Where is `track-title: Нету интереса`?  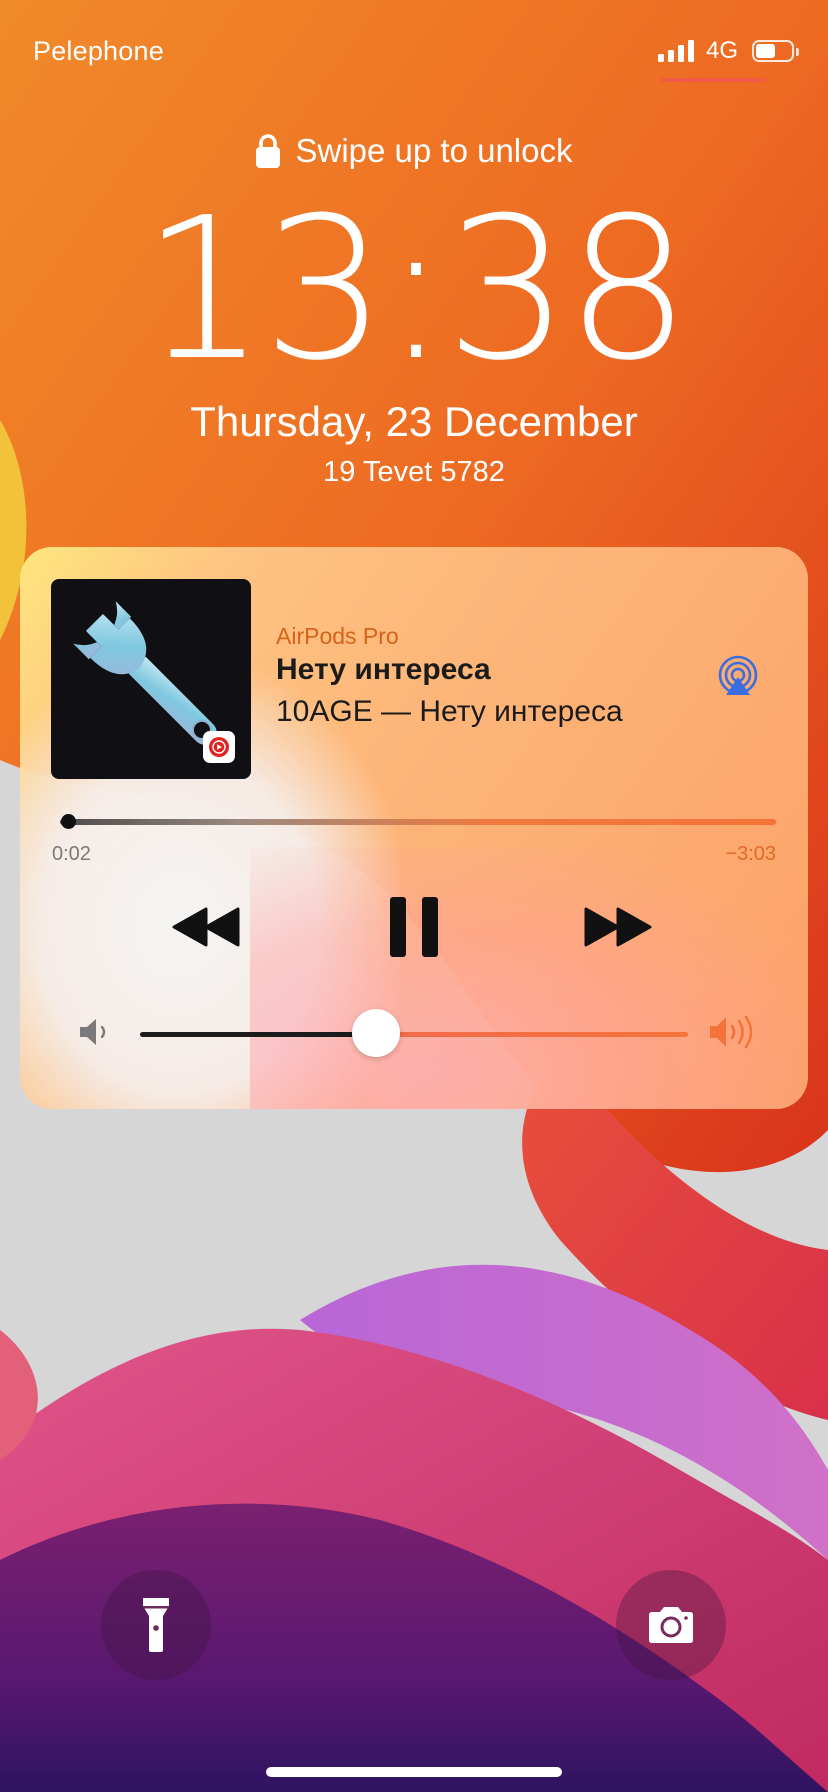 track-title: Нету интереса is located at coordinates (383, 669).